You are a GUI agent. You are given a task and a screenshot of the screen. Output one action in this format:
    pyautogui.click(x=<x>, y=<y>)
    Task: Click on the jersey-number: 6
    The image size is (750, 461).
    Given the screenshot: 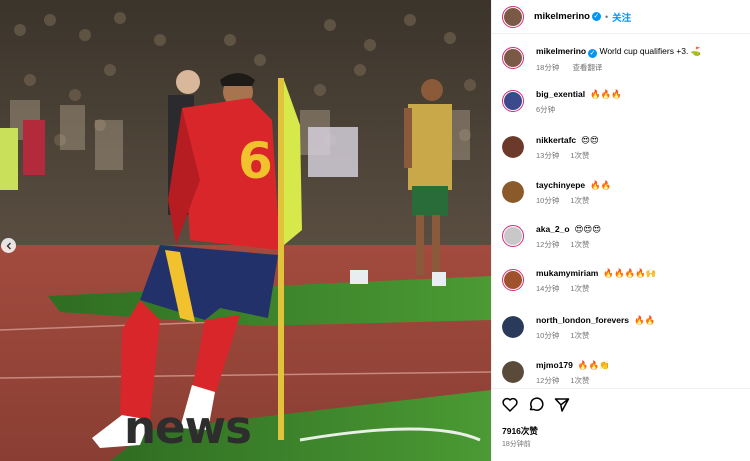 What is the action you would take?
    pyautogui.click(x=255, y=161)
    